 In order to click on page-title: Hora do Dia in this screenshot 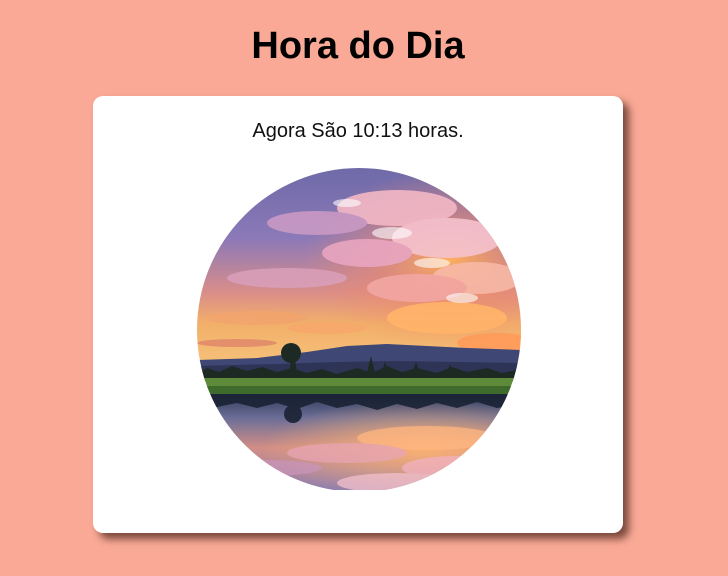, I will do `click(358, 46)`.